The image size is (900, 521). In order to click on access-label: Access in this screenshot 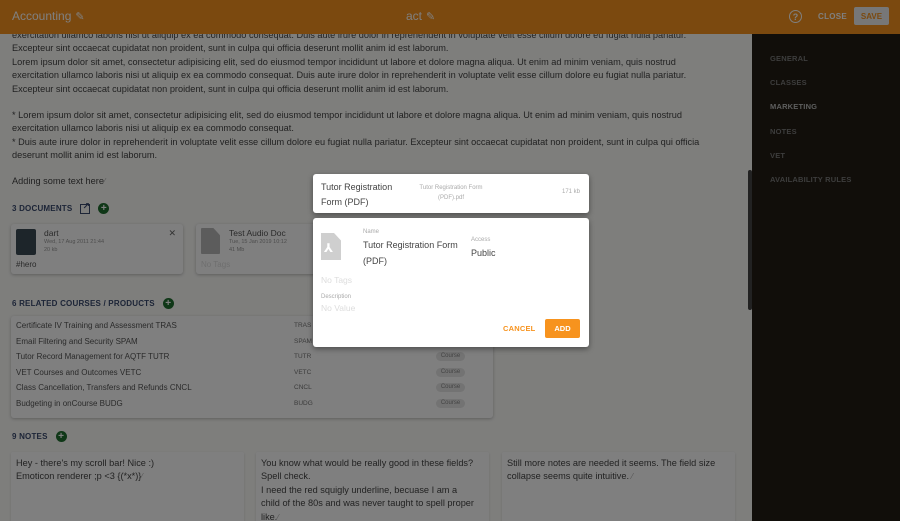, I will do `click(481, 240)`.